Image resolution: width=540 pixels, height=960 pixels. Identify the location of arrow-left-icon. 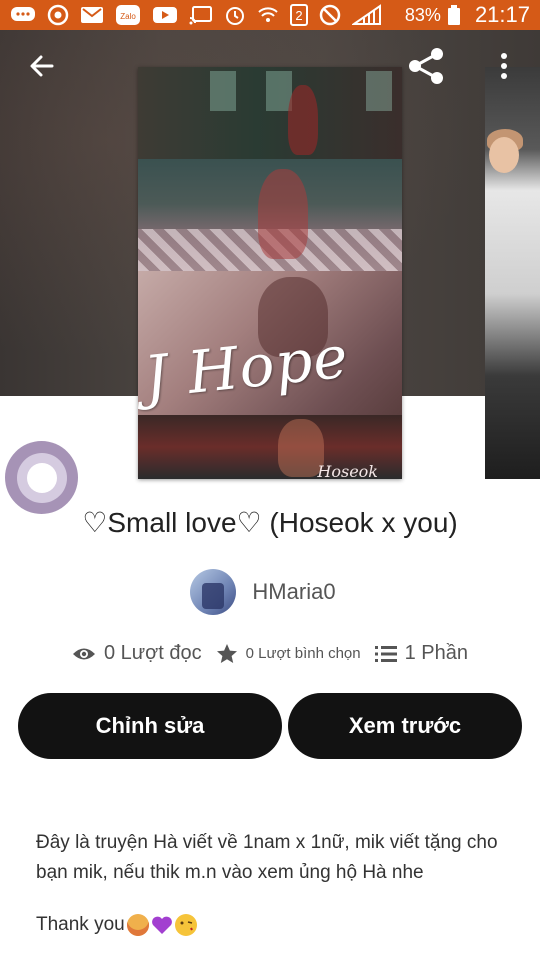
(42, 66).